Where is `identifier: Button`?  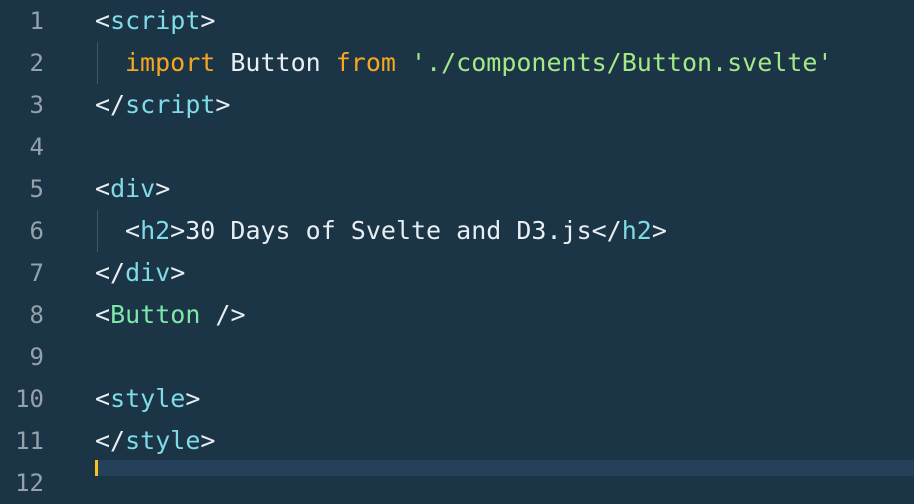
identifier: Button is located at coordinates (275, 62).